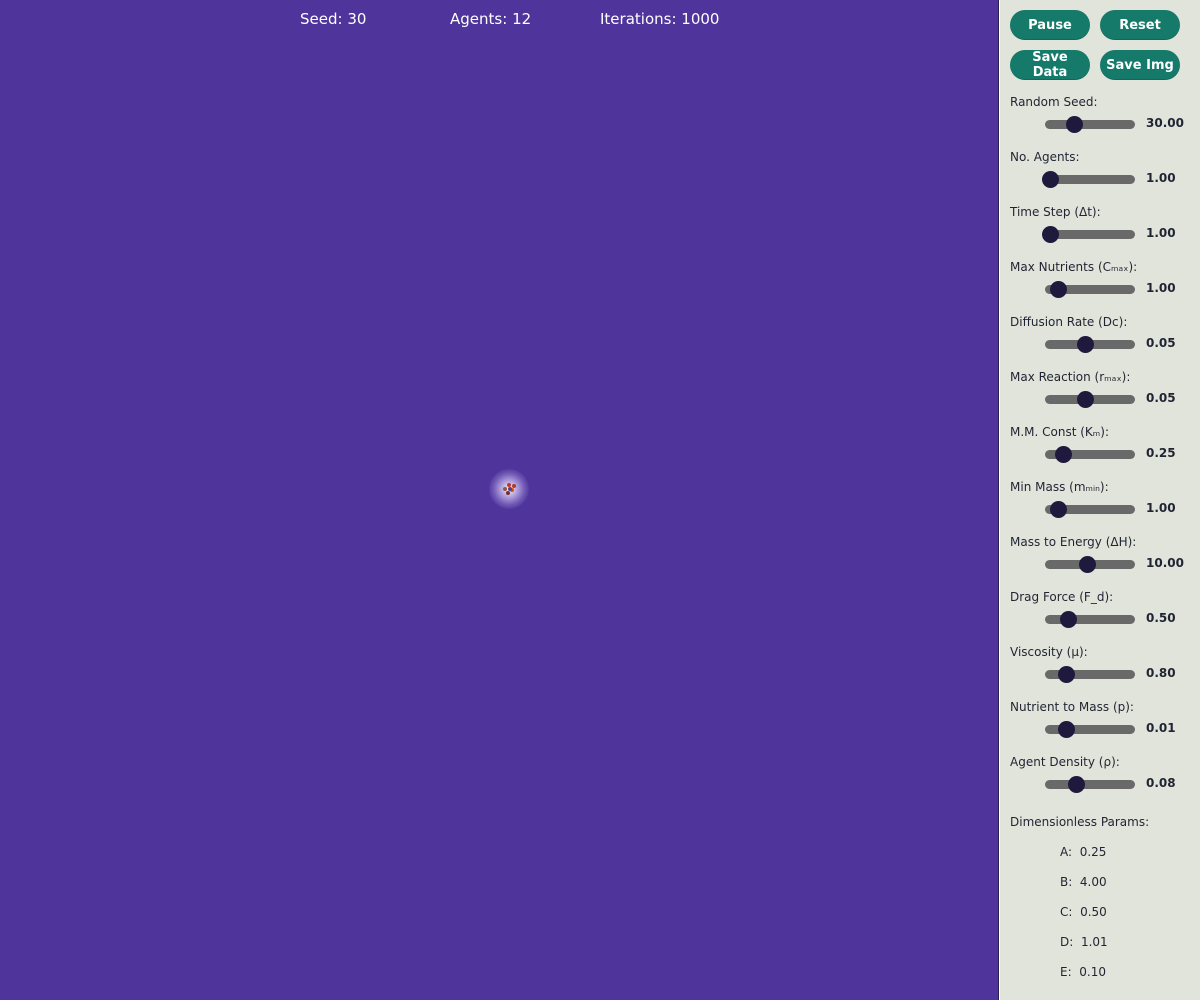  Describe the element at coordinates (1067, 942) in the screenshot. I see `dimensionless-label: D:` at that location.